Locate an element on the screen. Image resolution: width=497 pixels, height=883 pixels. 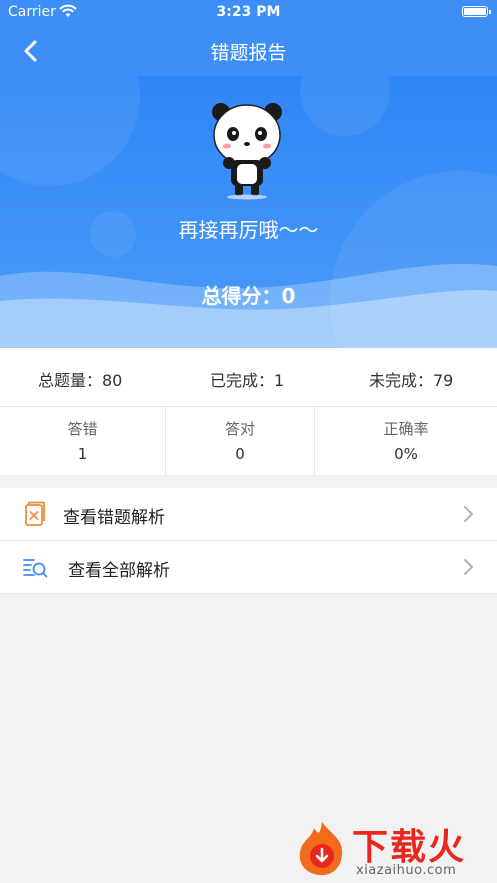
page-title: 错题报告 is located at coordinates (248, 53).